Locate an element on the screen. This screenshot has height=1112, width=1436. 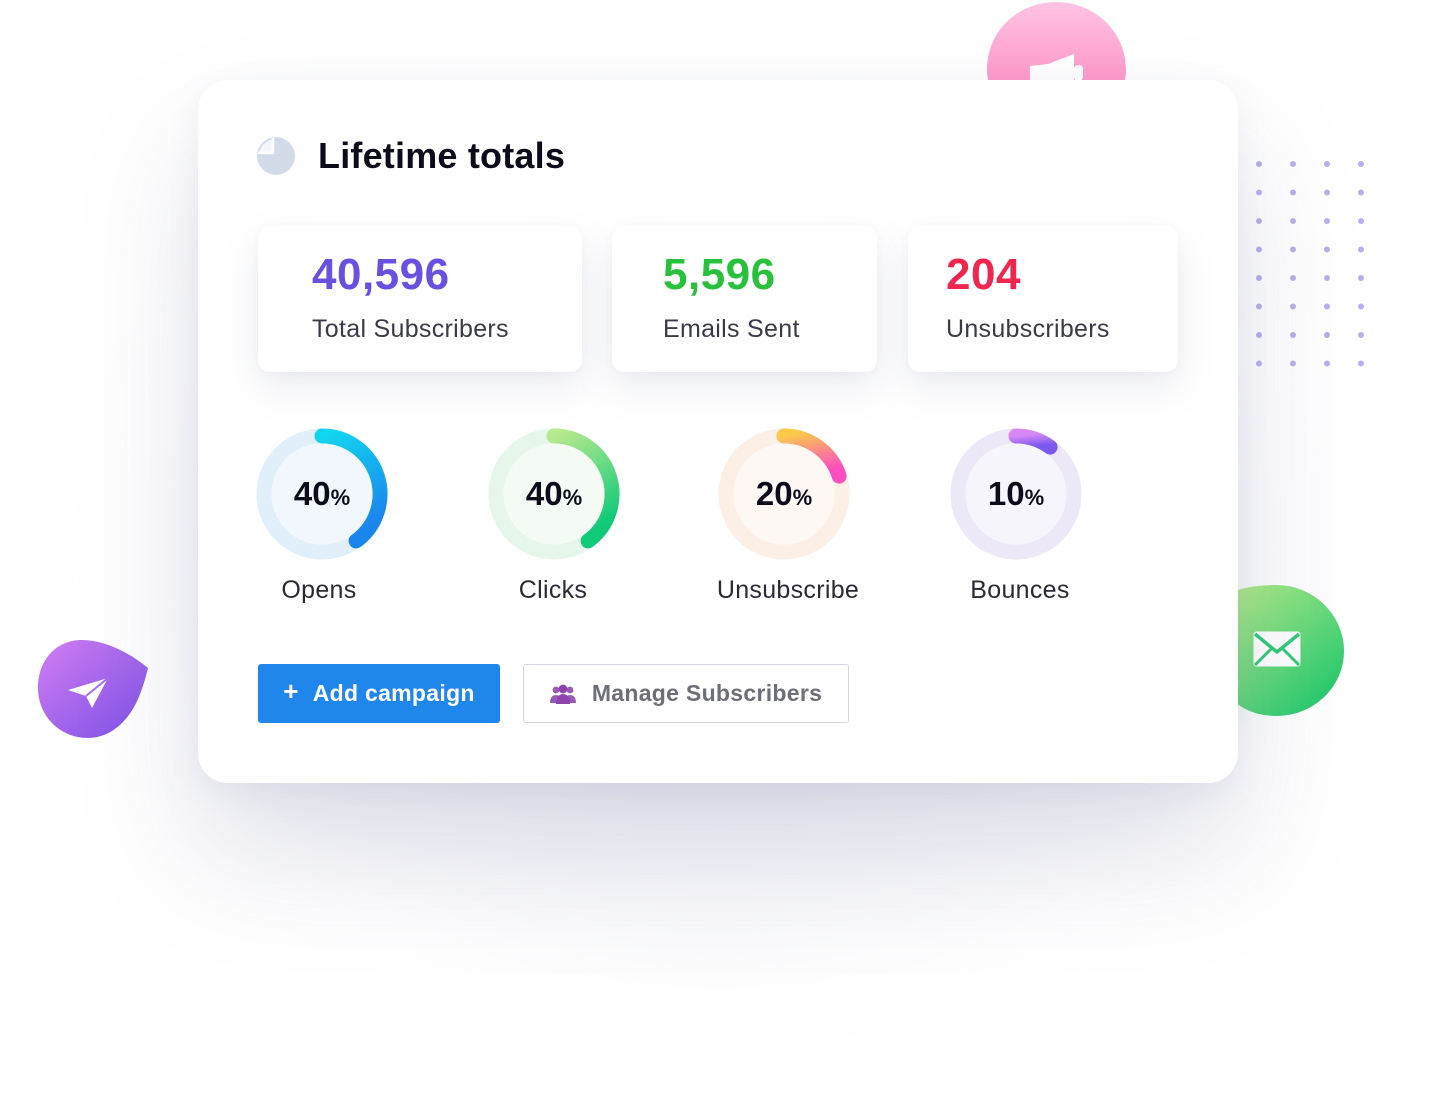
pie-chart-icon is located at coordinates (276, 156).